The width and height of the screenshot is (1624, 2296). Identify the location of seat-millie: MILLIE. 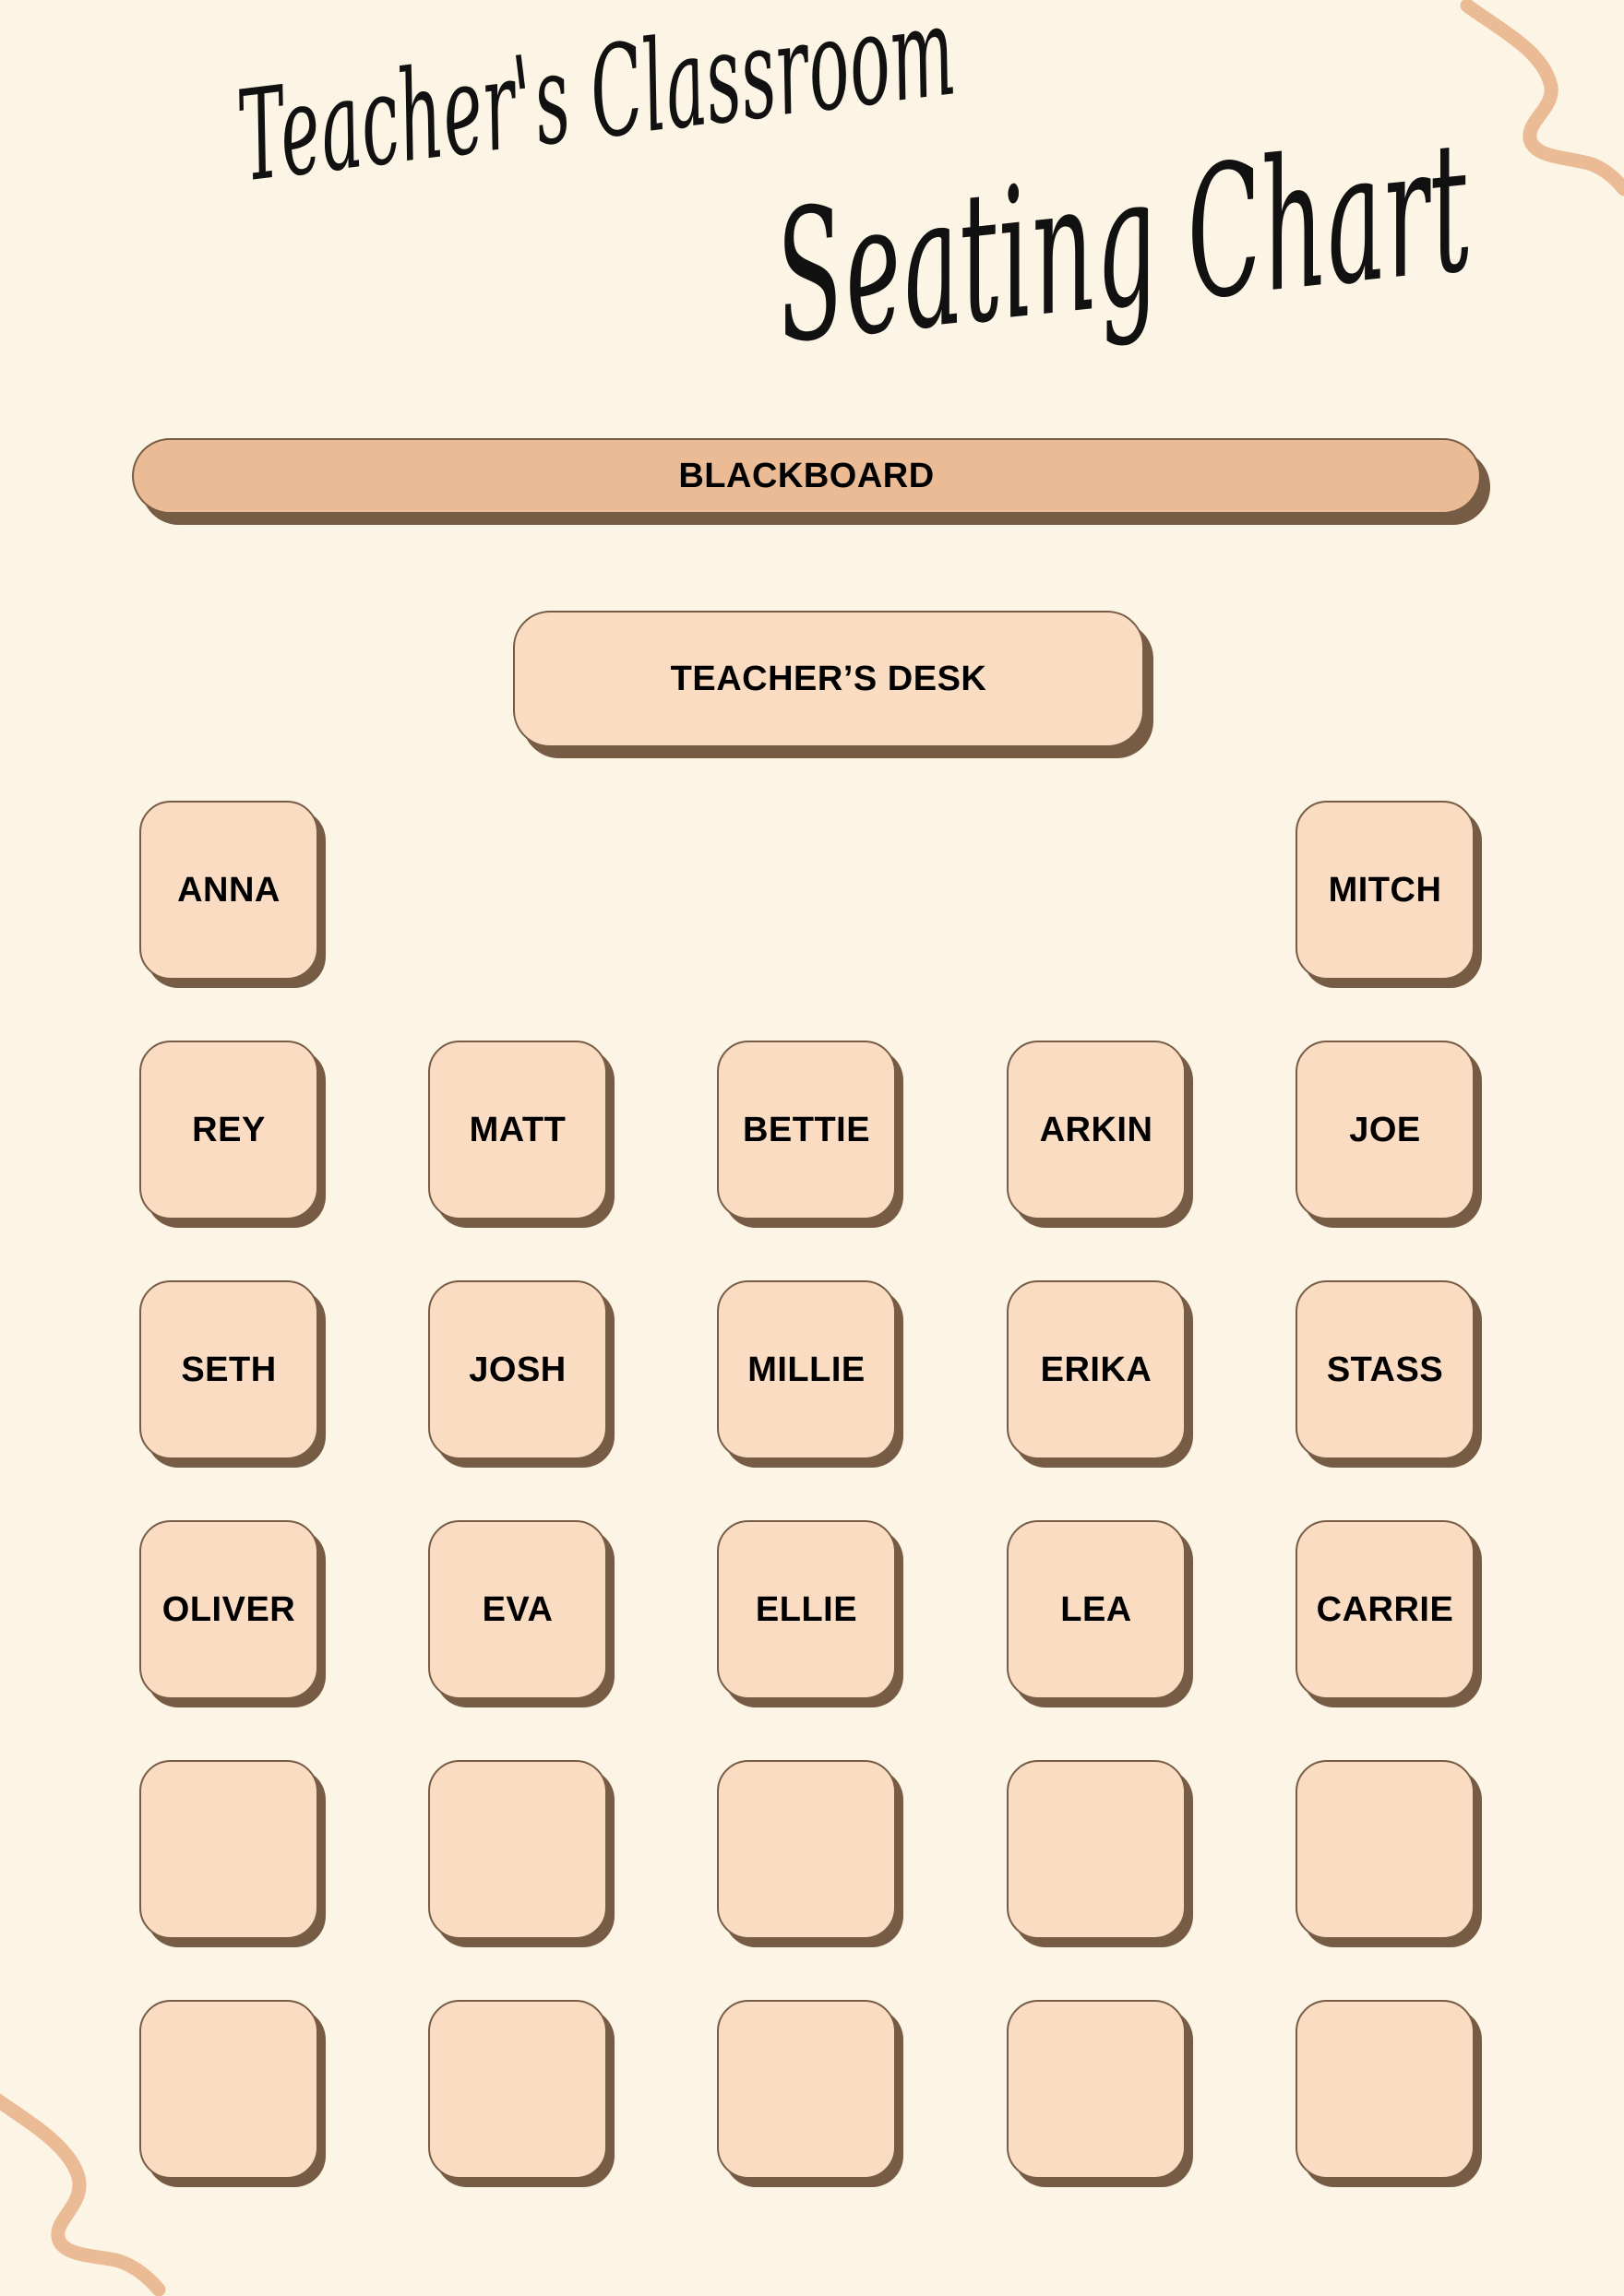
(806, 1369).